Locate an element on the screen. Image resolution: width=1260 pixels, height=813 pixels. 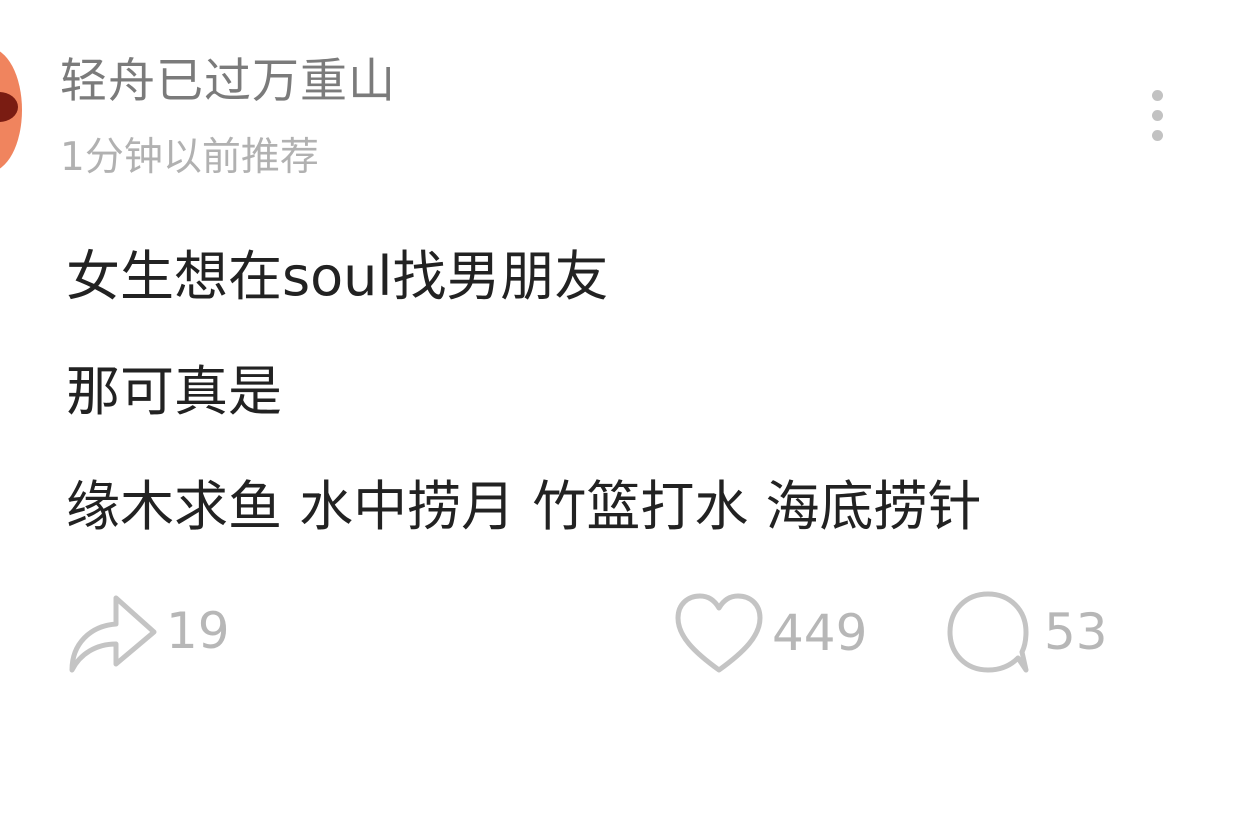
comment-count: 53 is located at coordinates (1076, 632).